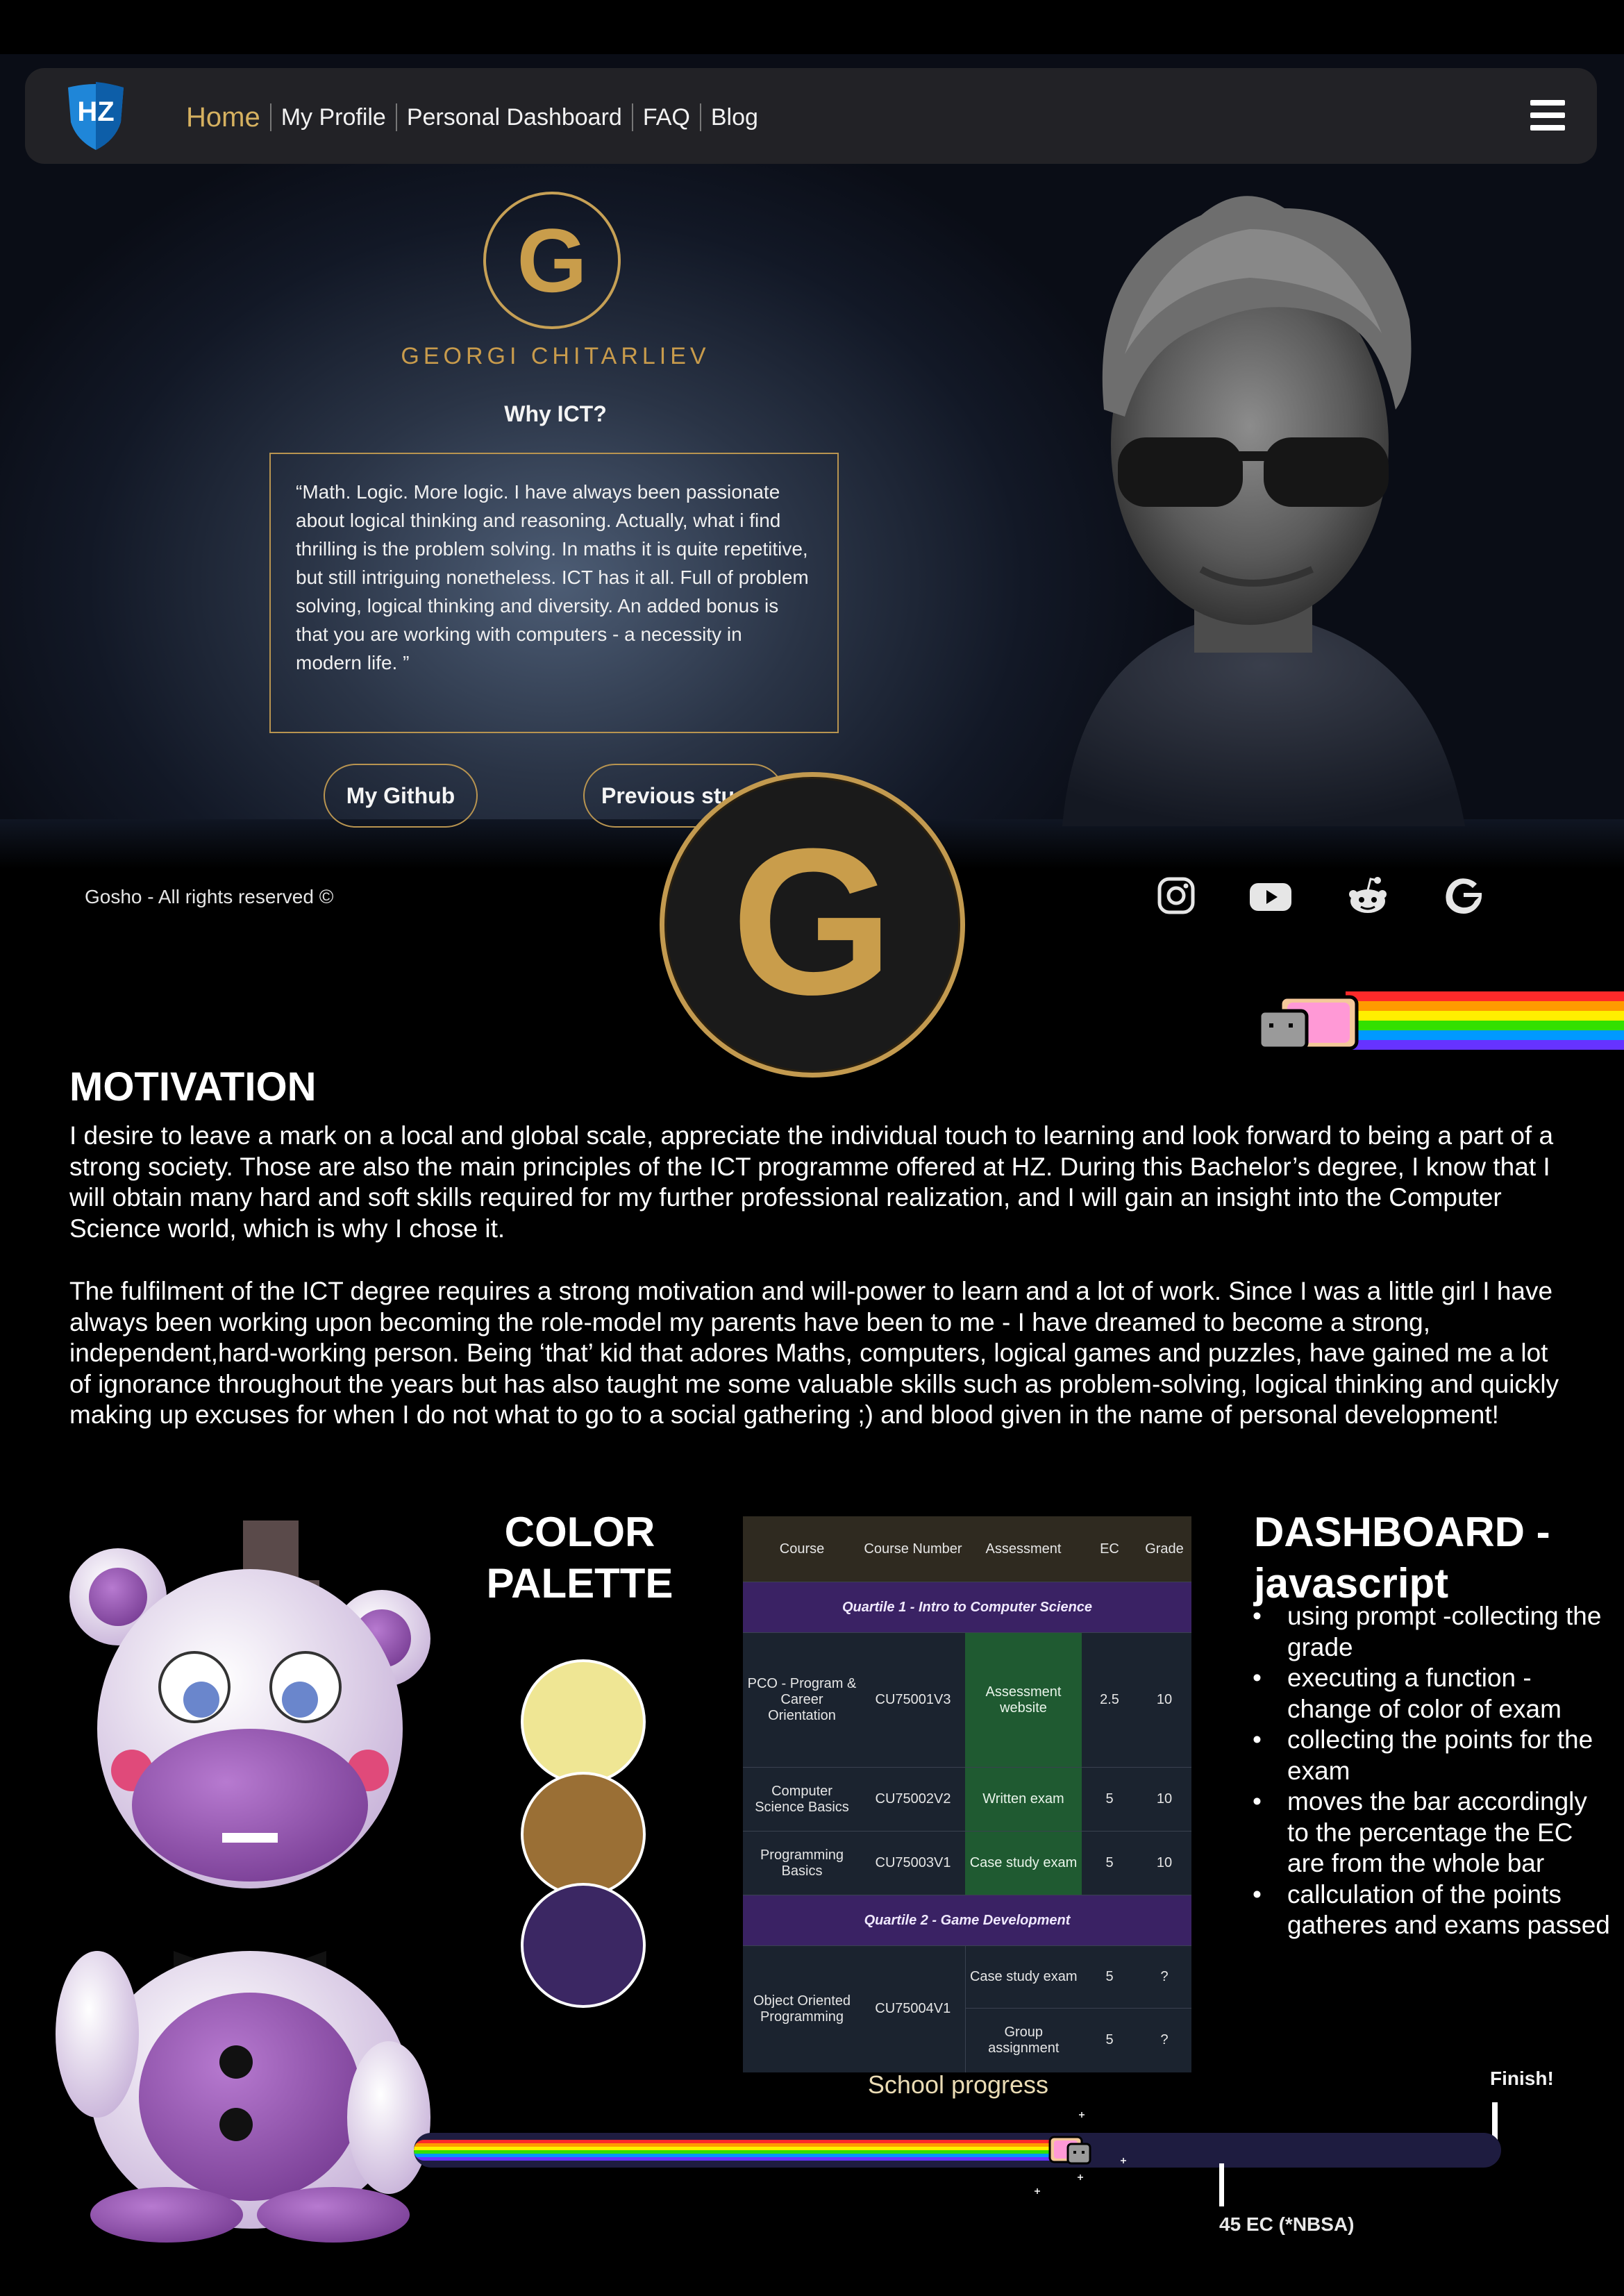 This screenshot has height=2296, width=1624. I want to click on nyan-cat-progress-icon, so click(1070, 2150).